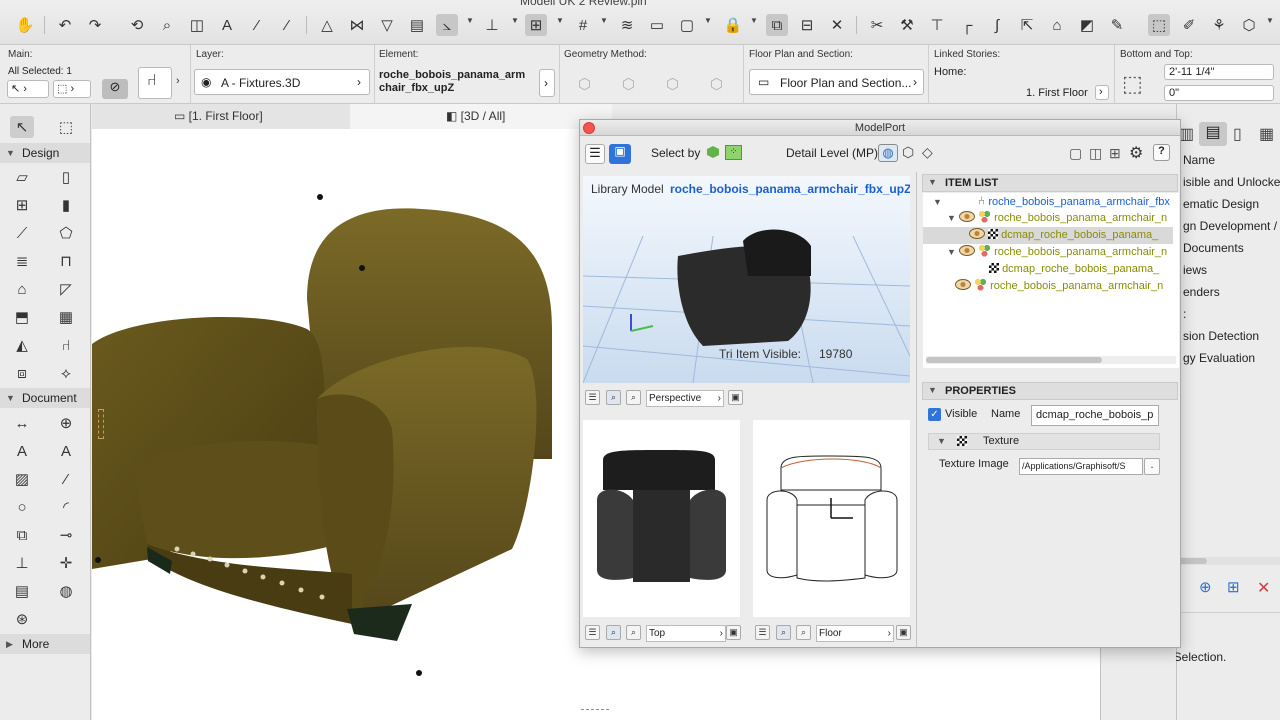 Image resolution: width=1280 pixels, height=720 pixels. Describe the element at coordinates (481, 116) in the screenshot. I see `tab-3d-all: ◧ [3D / All]` at that location.